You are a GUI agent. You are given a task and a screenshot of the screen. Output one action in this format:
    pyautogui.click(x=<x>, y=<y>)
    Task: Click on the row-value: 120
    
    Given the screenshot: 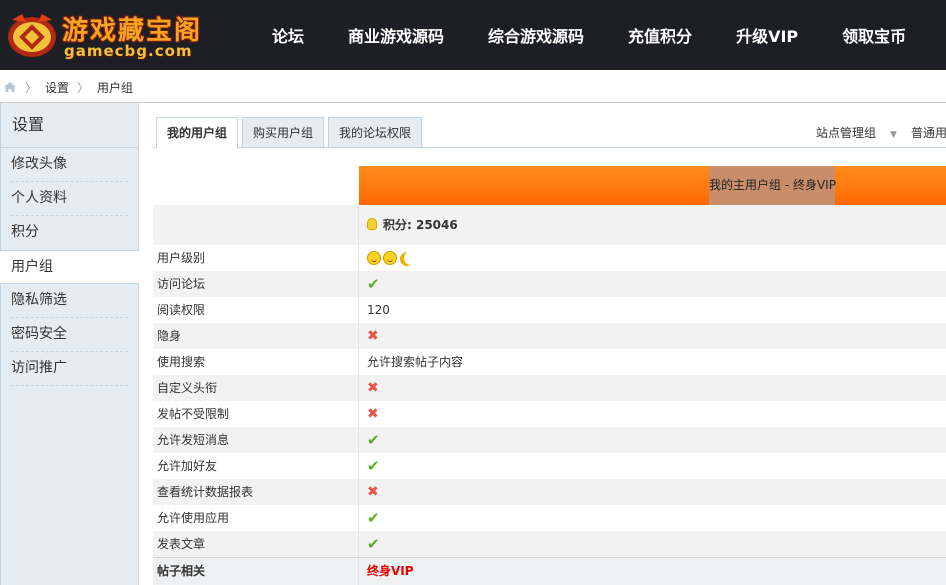 What is the action you would take?
    pyautogui.click(x=652, y=310)
    